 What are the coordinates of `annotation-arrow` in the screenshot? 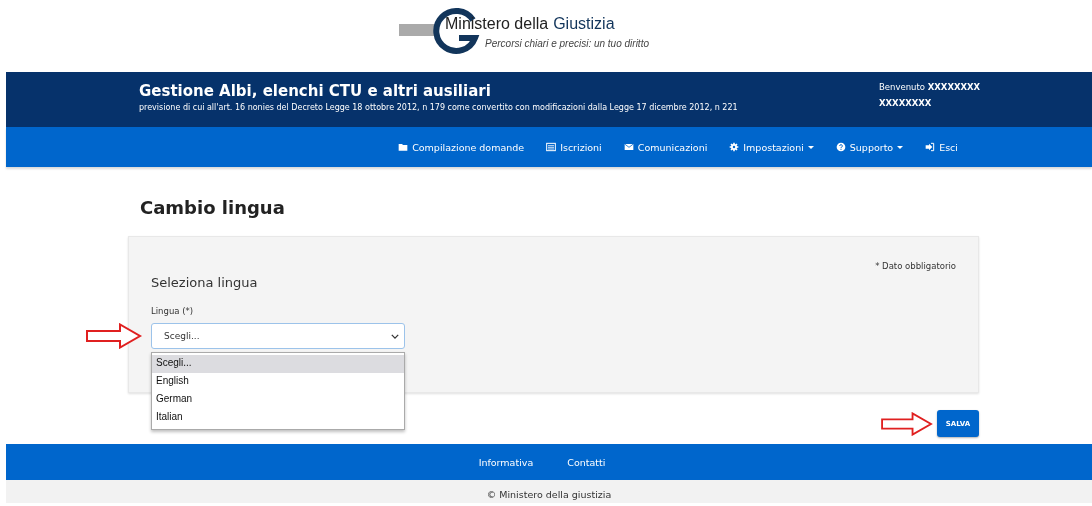 It's located at (907, 423).